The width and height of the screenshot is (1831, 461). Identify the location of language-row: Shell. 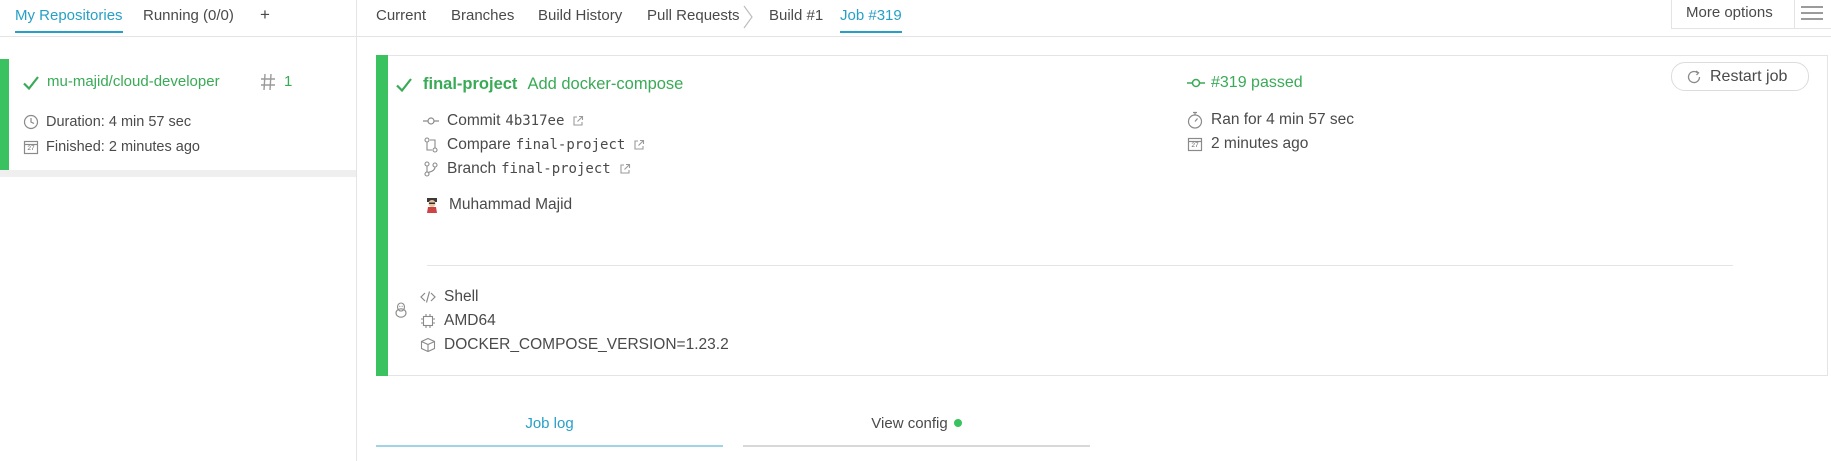
(449, 297).